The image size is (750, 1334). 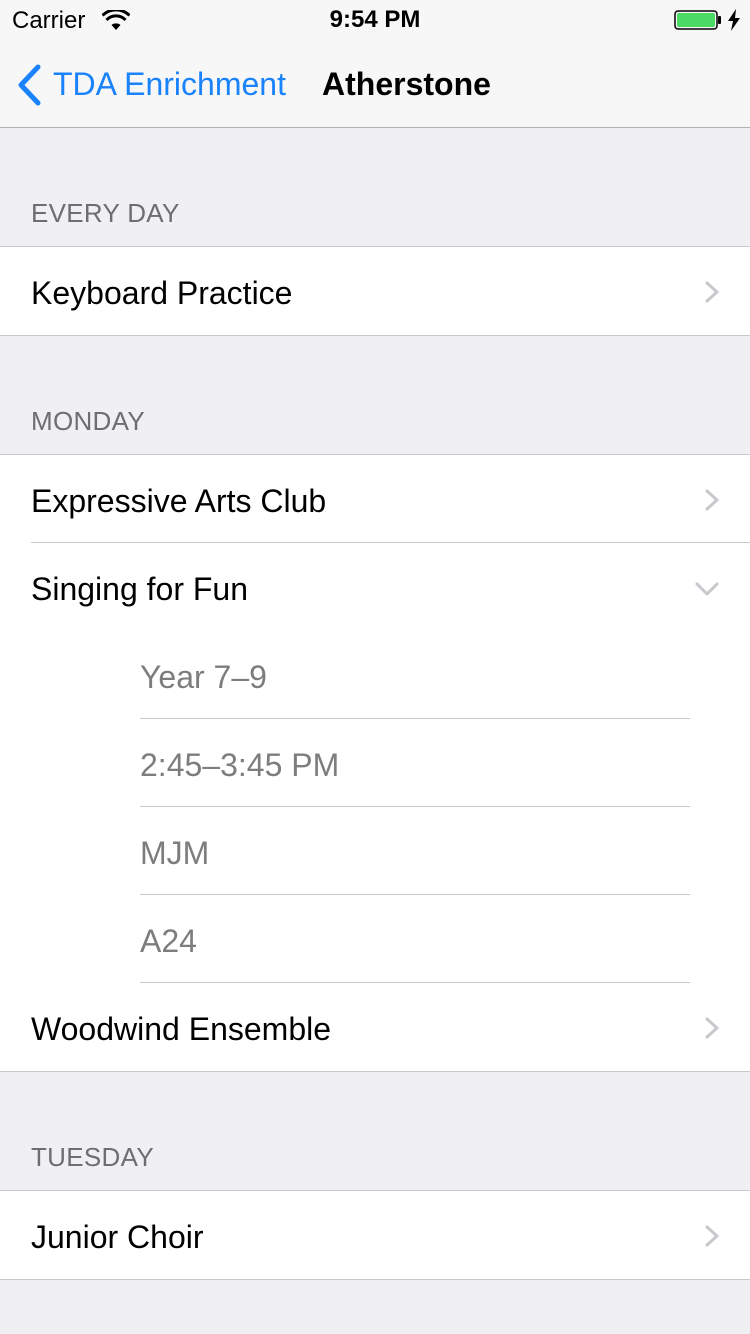 I want to click on section-header-every-day: EVERY DAY, so click(x=105, y=213).